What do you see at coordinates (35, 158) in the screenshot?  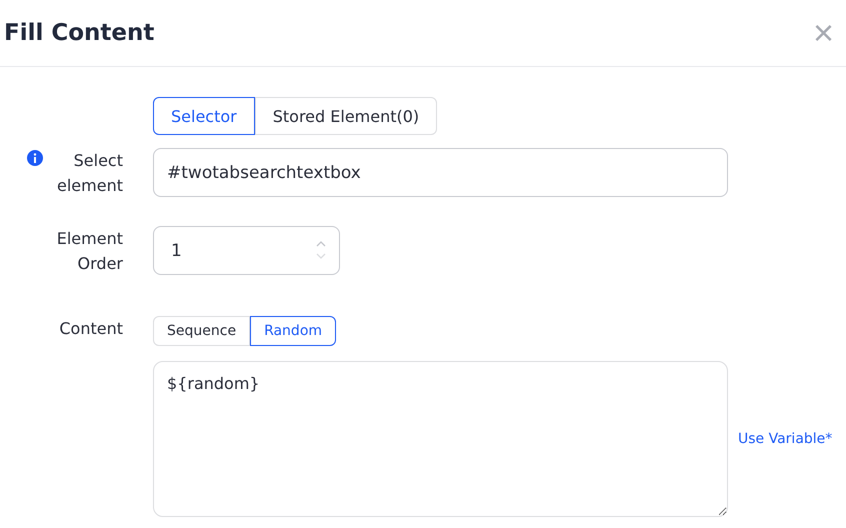 I see `info-icon` at bounding box center [35, 158].